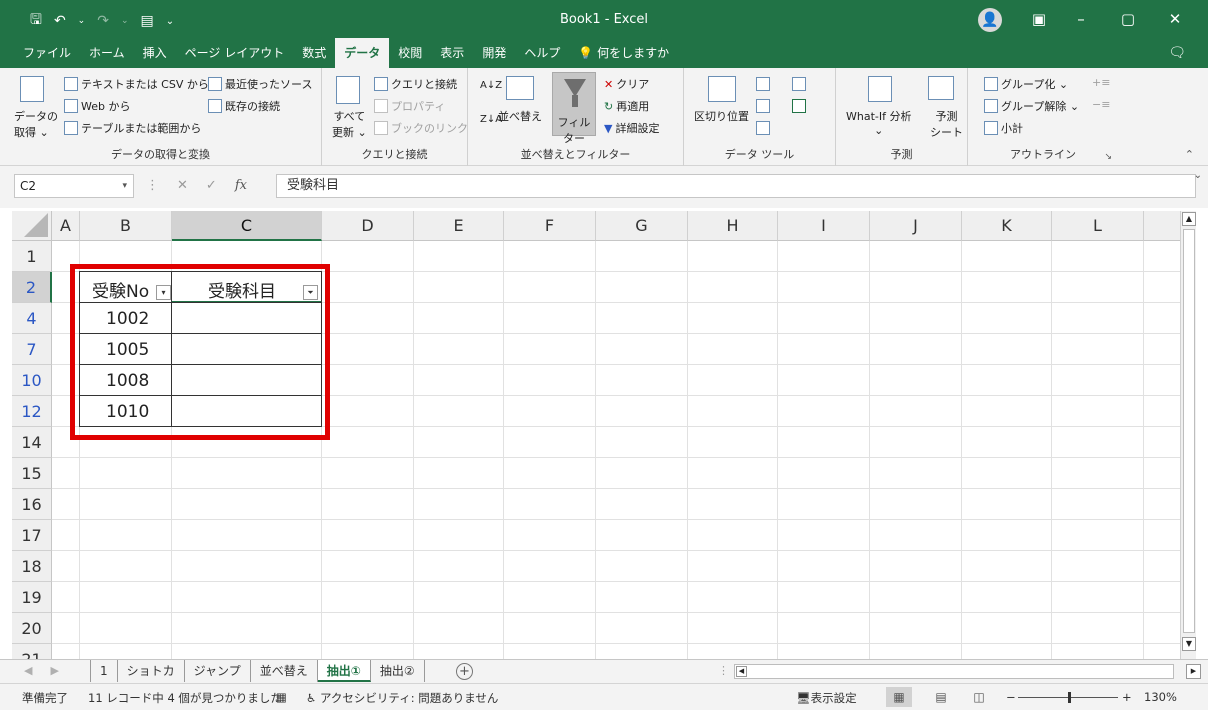 This screenshot has height=710, width=1208. What do you see at coordinates (899, 697) in the screenshot?
I see `normal-view-icon: ▦` at bounding box center [899, 697].